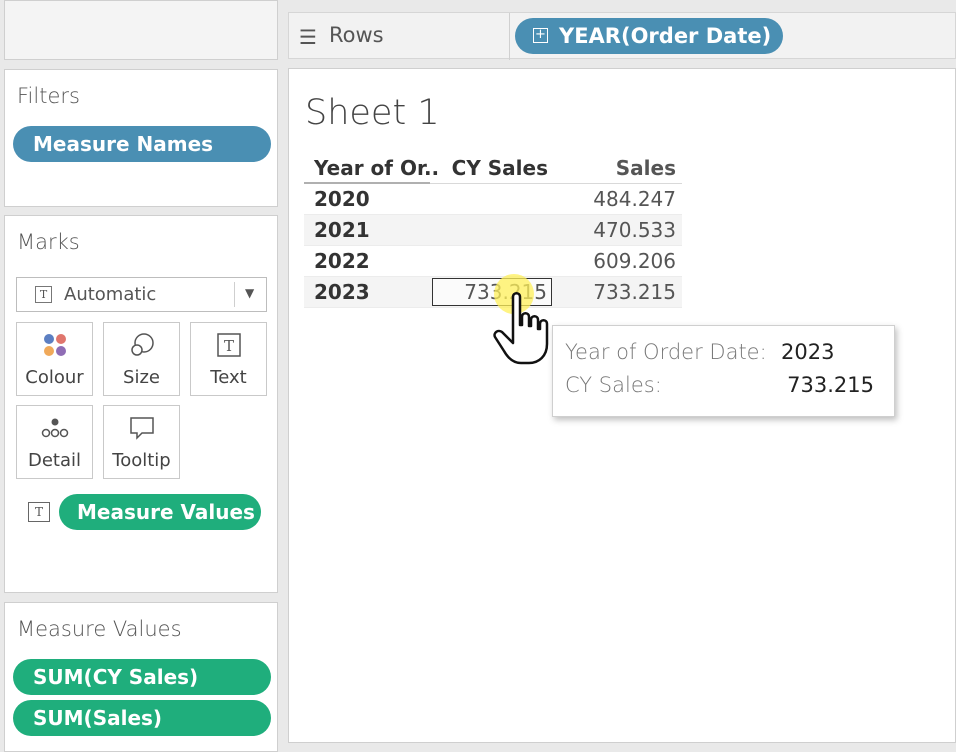  What do you see at coordinates (48, 242) in the screenshot?
I see `marks-title: Marks` at bounding box center [48, 242].